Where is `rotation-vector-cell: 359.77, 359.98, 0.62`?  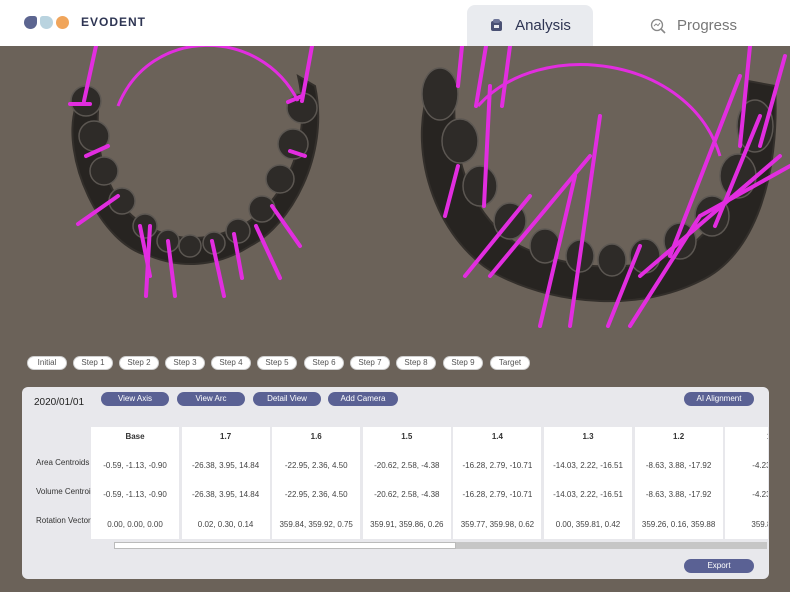
rotation-vector-cell: 359.77, 359.98, 0.62 is located at coordinates (497, 524).